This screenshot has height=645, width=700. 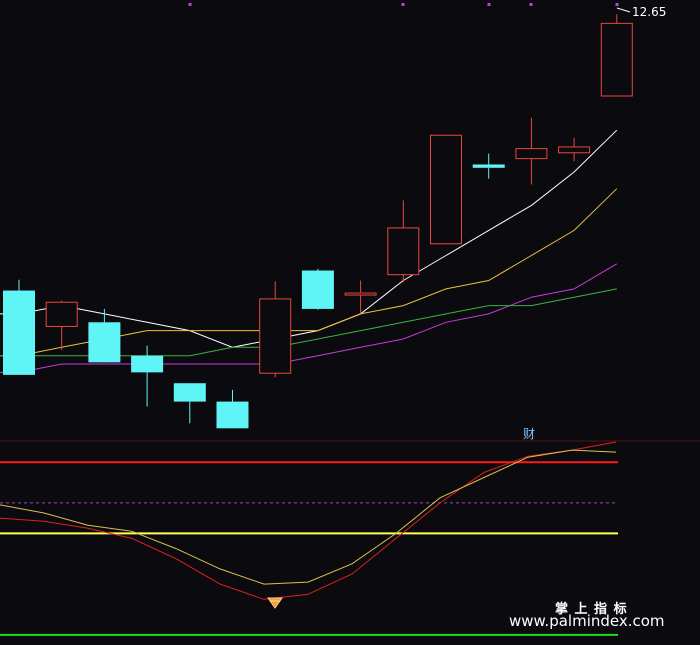 What do you see at coordinates (529, 434) in the screenshot?
I see `cai-marker: 财` at bounding box center [529, 434].